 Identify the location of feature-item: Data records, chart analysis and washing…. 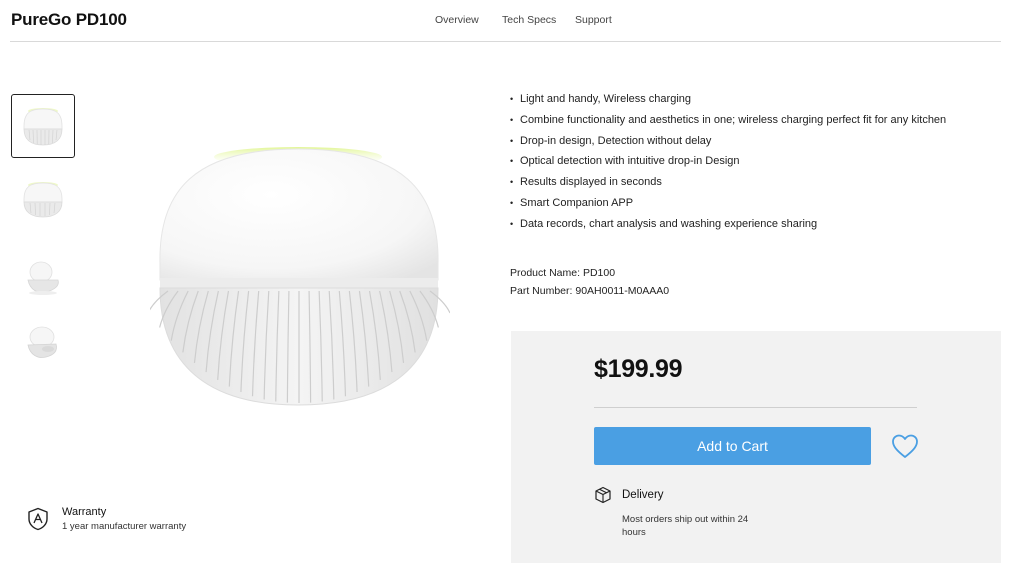
(728, 224).